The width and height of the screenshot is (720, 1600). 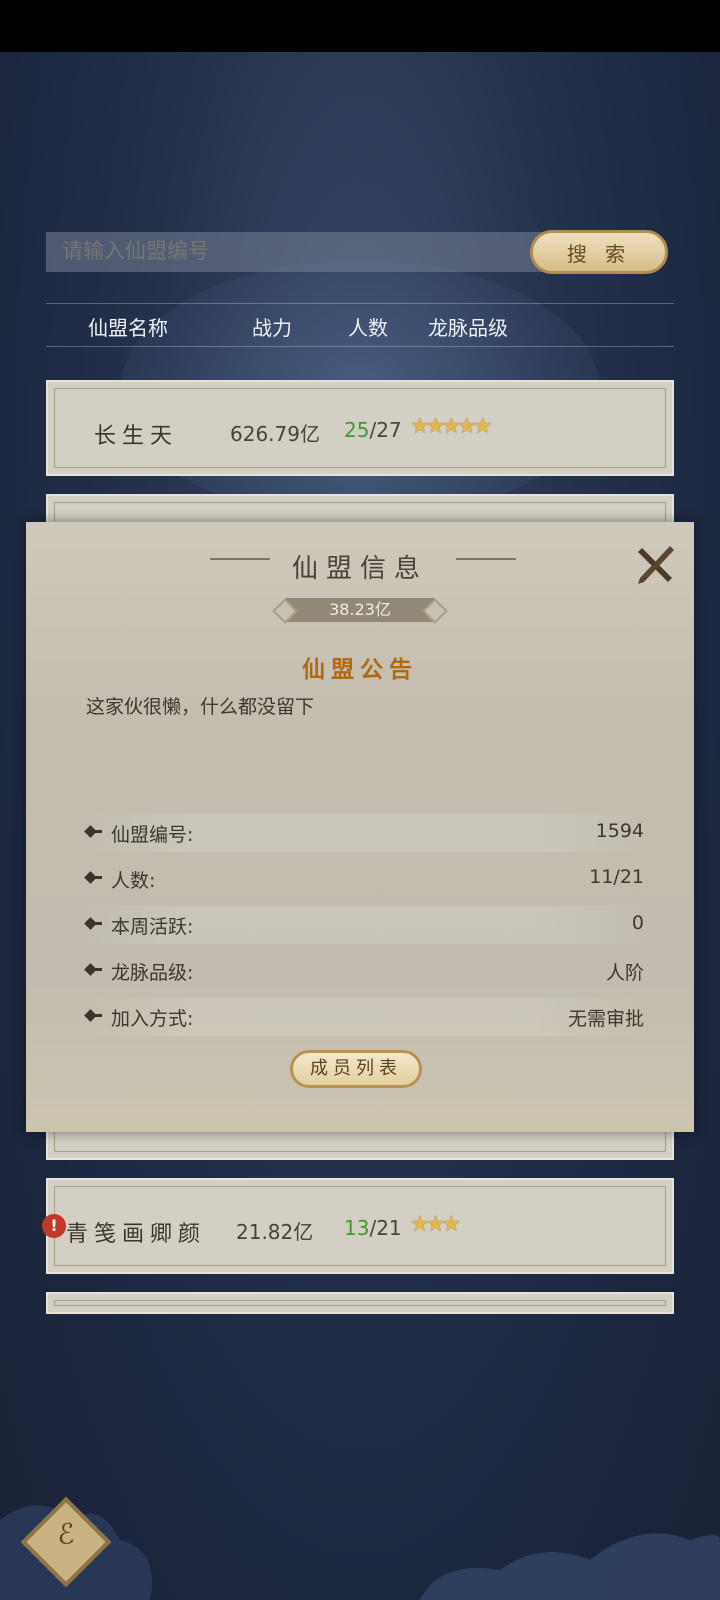 I want to click on info-row-join-mode: 加入方式: 无需审批, so click(x=364, y=1017).